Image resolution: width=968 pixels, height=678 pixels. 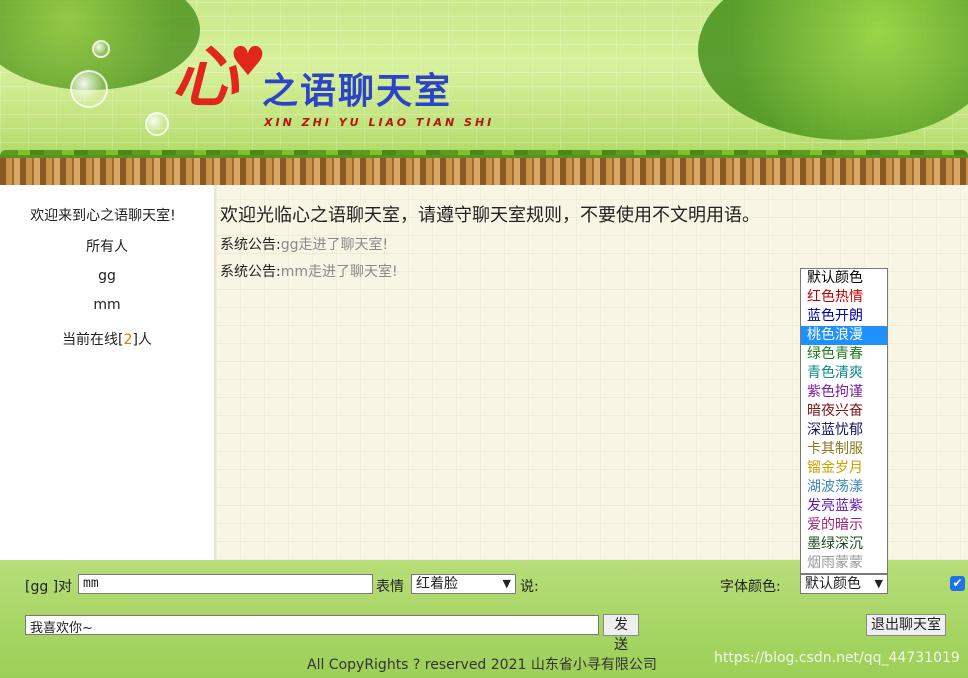 I want to click on color-option: 桃色浪漫, so click(x=844, y=335).